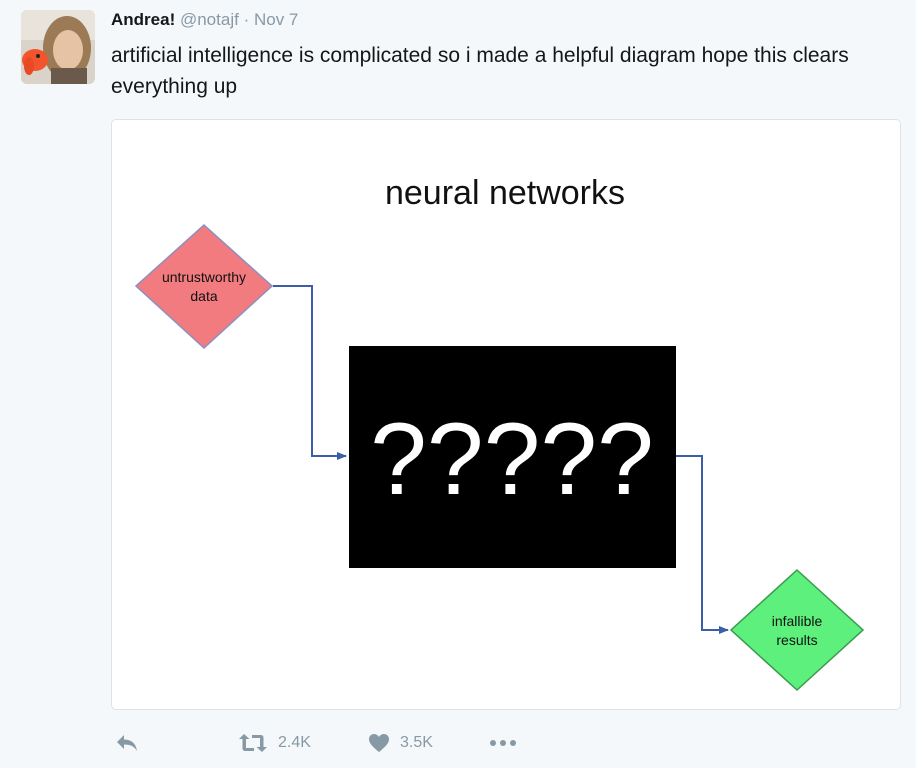  What do you see at coordinates (416, 742) in the screenshot?
I see `like-count: 3.5K` at bounding box center [416, 742].